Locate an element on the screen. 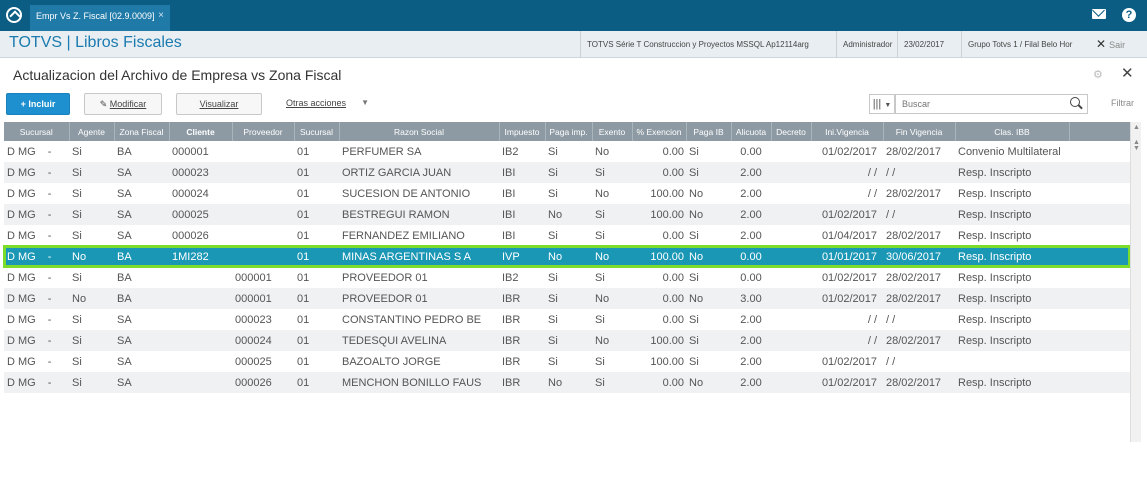  cell-exencion: 100.00 is located at coordinates (667, 193).